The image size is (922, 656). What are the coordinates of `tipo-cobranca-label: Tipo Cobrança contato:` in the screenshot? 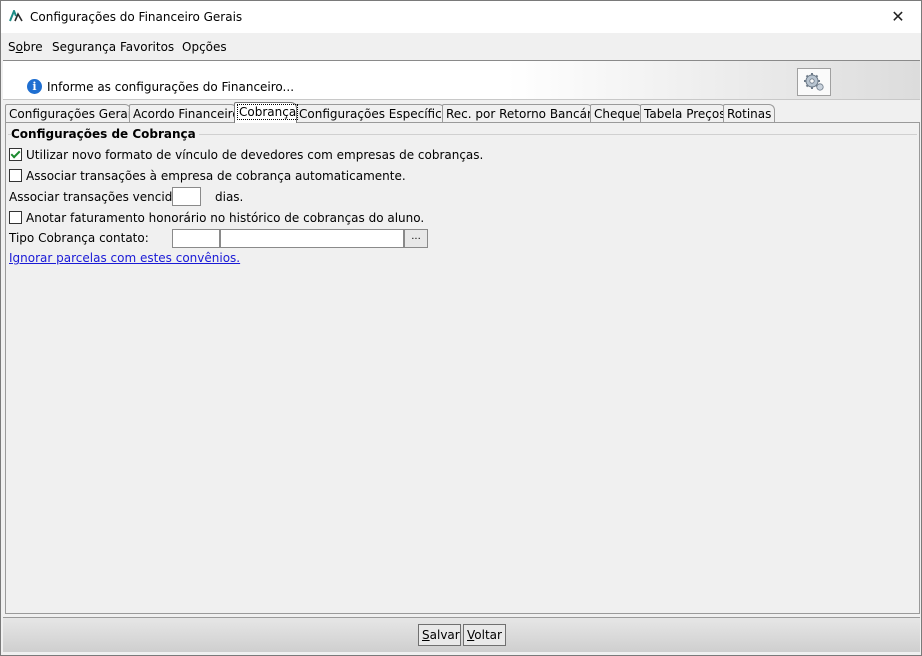 It's located at (79, 238).